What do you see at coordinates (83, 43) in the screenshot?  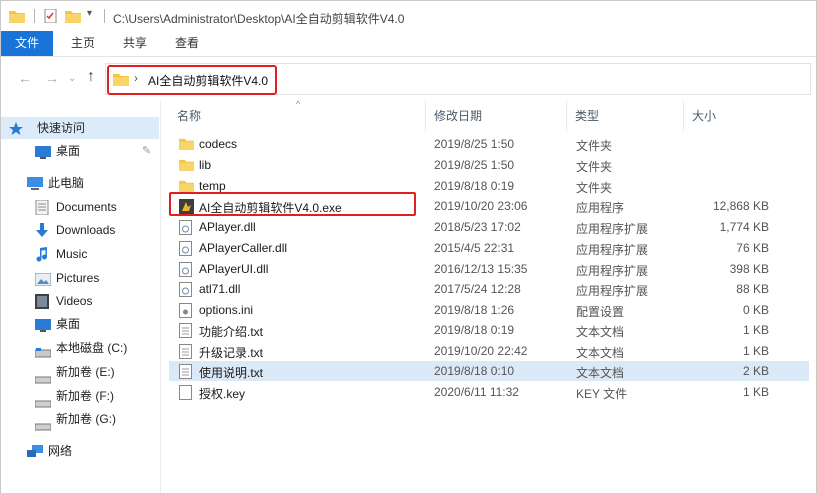 I see `tab-home: 主页` at bounding box center [83, 43].